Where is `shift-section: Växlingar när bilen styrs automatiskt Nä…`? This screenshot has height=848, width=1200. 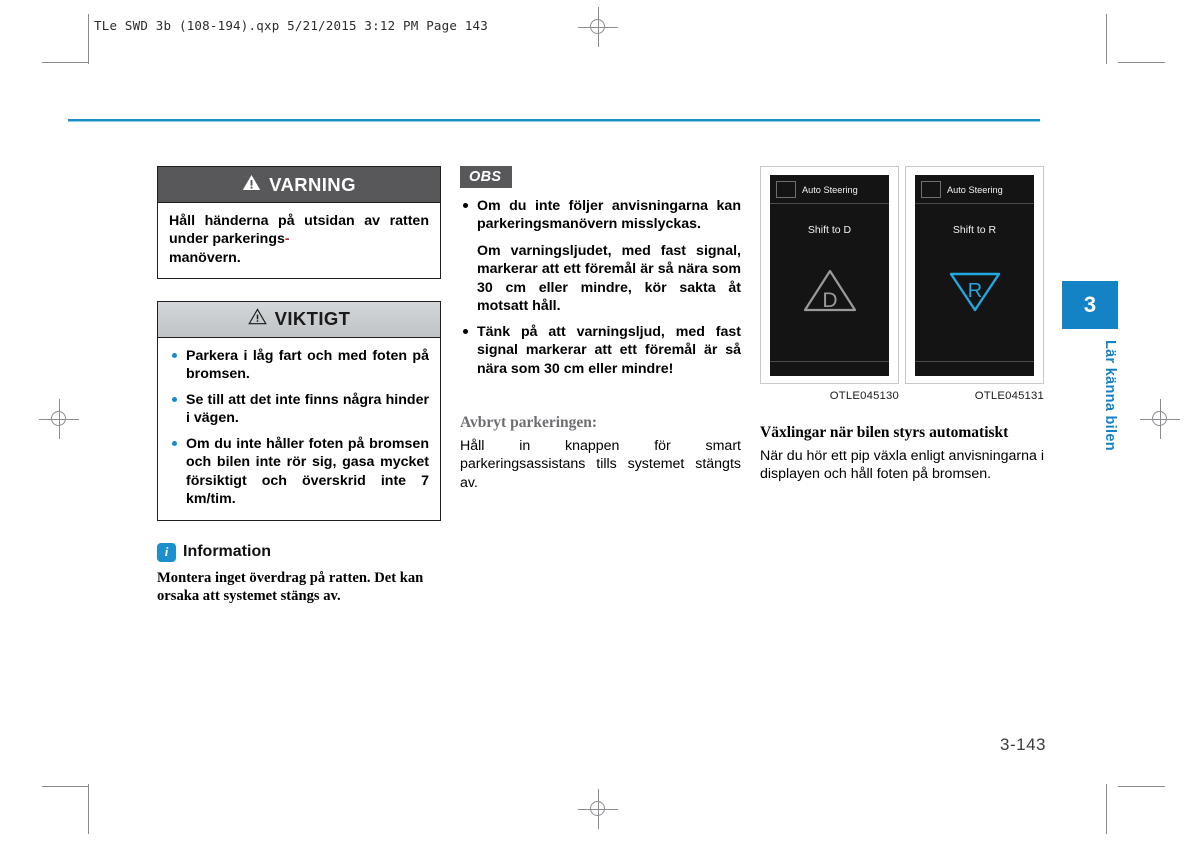
shift-section: Växlingar när bilen styrs automatiskt Nä… is located at coordinates (902, 454).